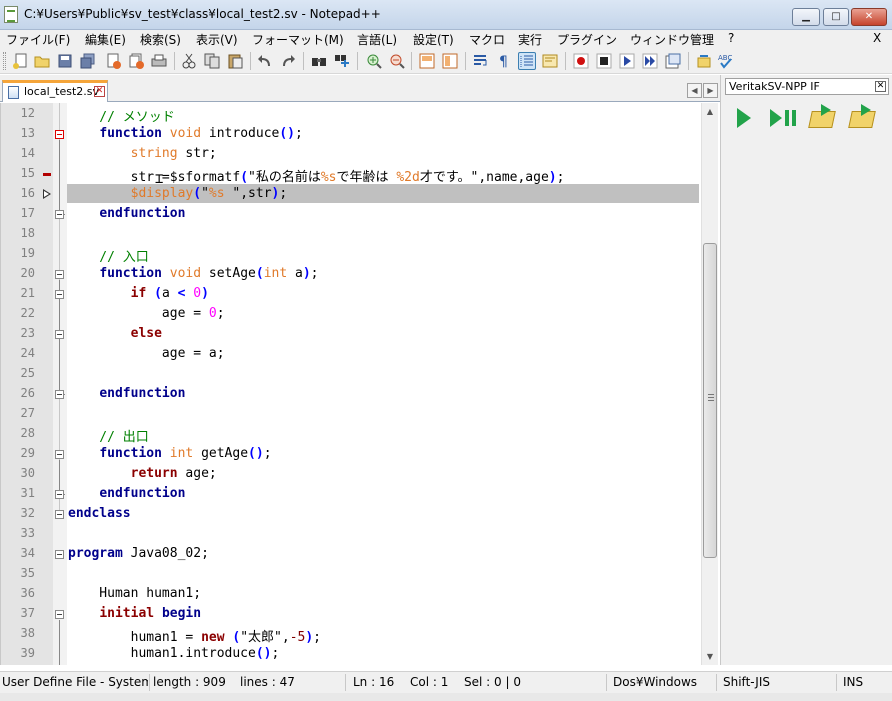 This screenshot has width=892, height=701. What do you see at coordinates (351, 133) in the screenshot?
I see `code-line: 13 function void introduce();` at bounding box center [351, 133].